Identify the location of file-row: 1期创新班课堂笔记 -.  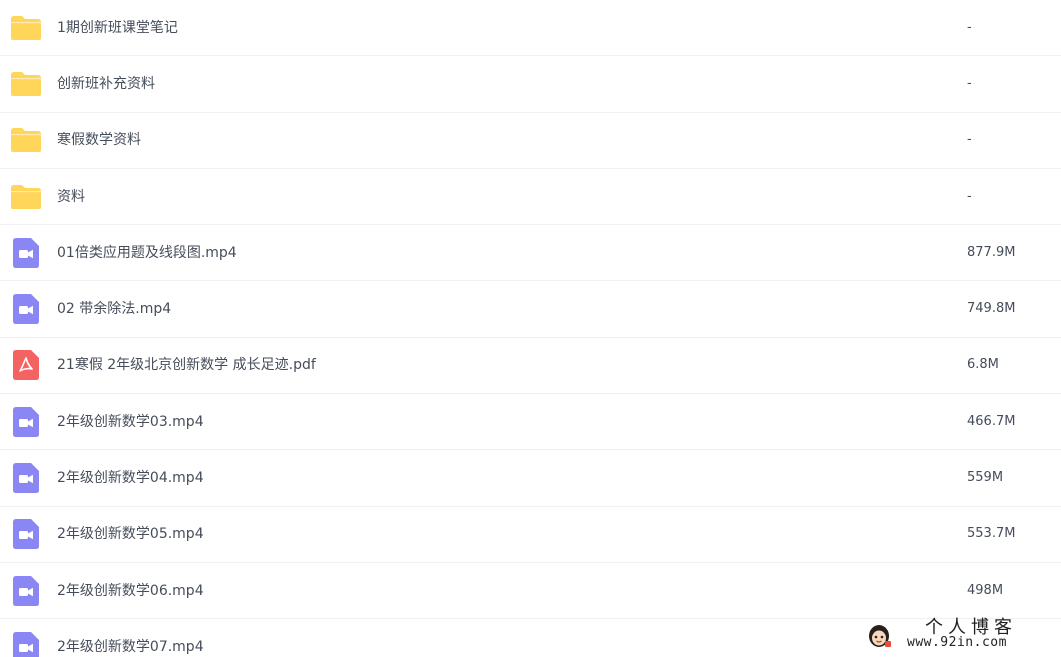
(530, 28).